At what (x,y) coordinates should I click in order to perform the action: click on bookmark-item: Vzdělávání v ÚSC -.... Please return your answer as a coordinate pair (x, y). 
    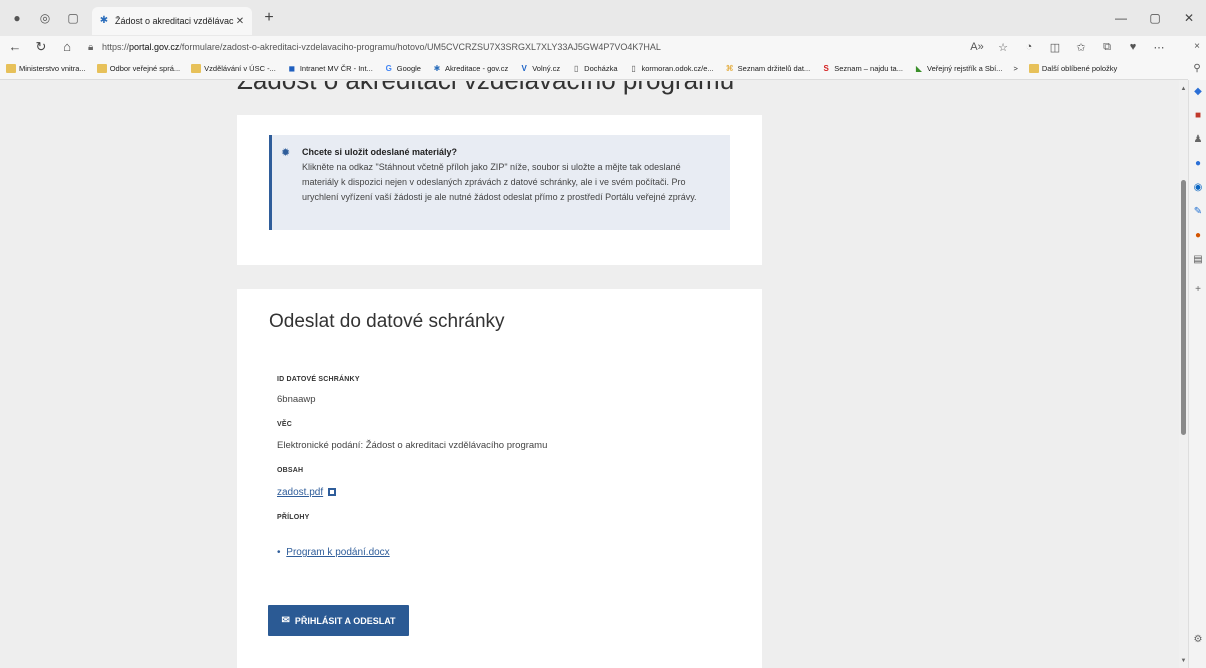
    Looking at the image, I should click on (233, 68).